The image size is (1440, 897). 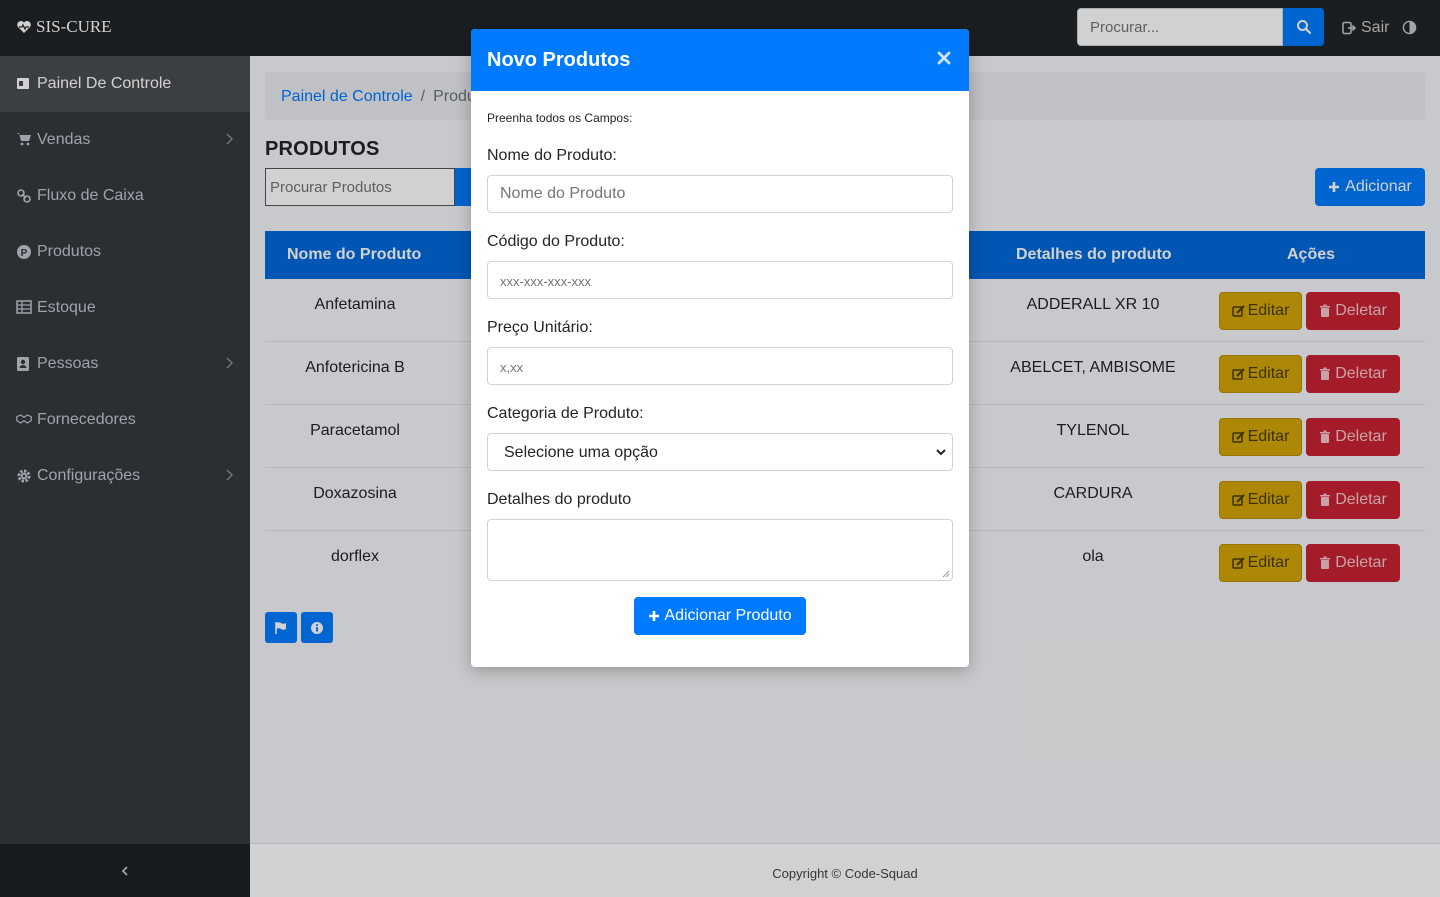 What do you see at coordinates (720, 452) in the screenshot?
I see `category-select: Selecione uma opção` at bounding box center [720, 452].